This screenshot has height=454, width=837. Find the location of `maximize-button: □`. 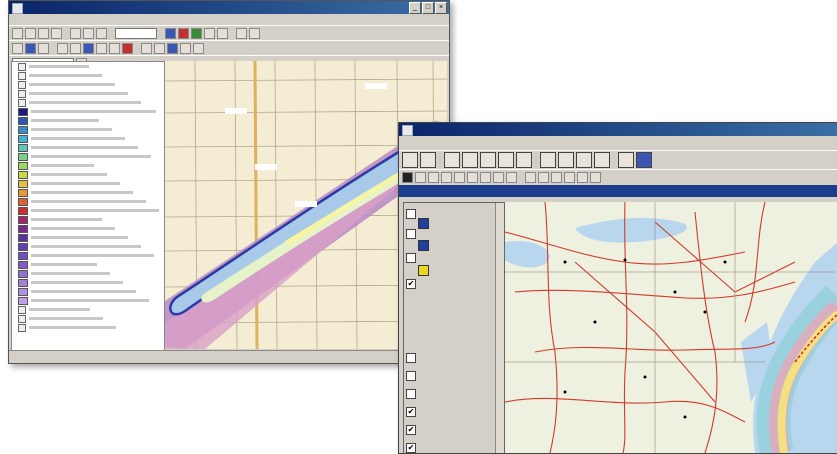

maximize-button: □ is located at coordinates (428, 8).